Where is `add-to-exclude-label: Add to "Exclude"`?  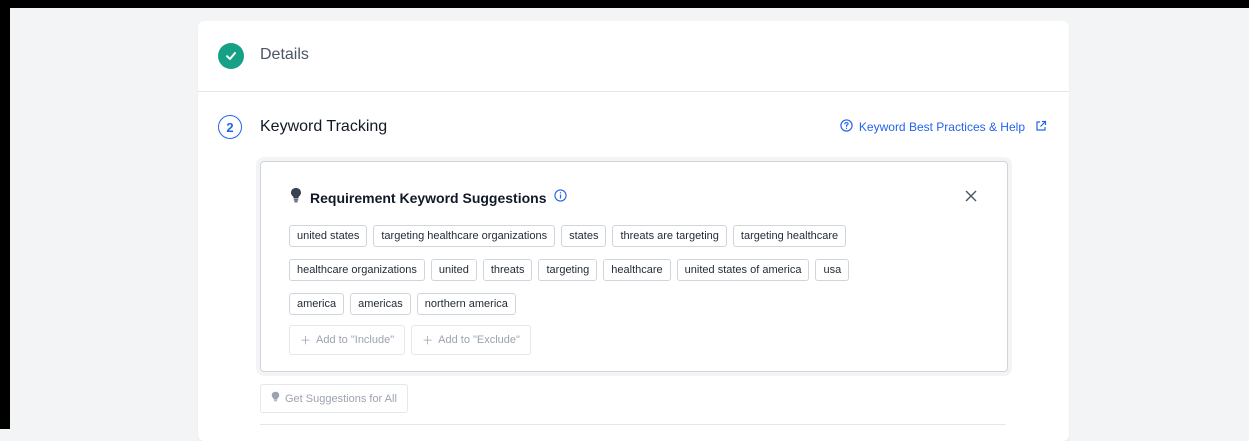
add-to-exclude-label: Add to "Exclude" is located at coordinates (479, 340).